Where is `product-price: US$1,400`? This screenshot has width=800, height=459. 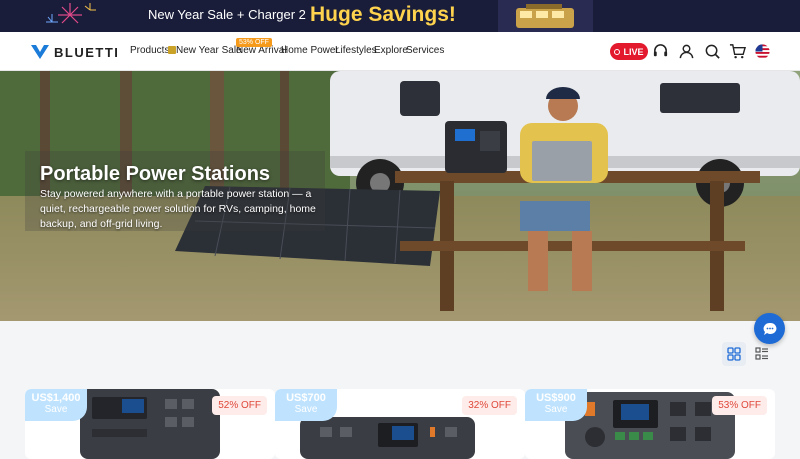
product-price: US$1,400 is located at coordinates (56, 398).